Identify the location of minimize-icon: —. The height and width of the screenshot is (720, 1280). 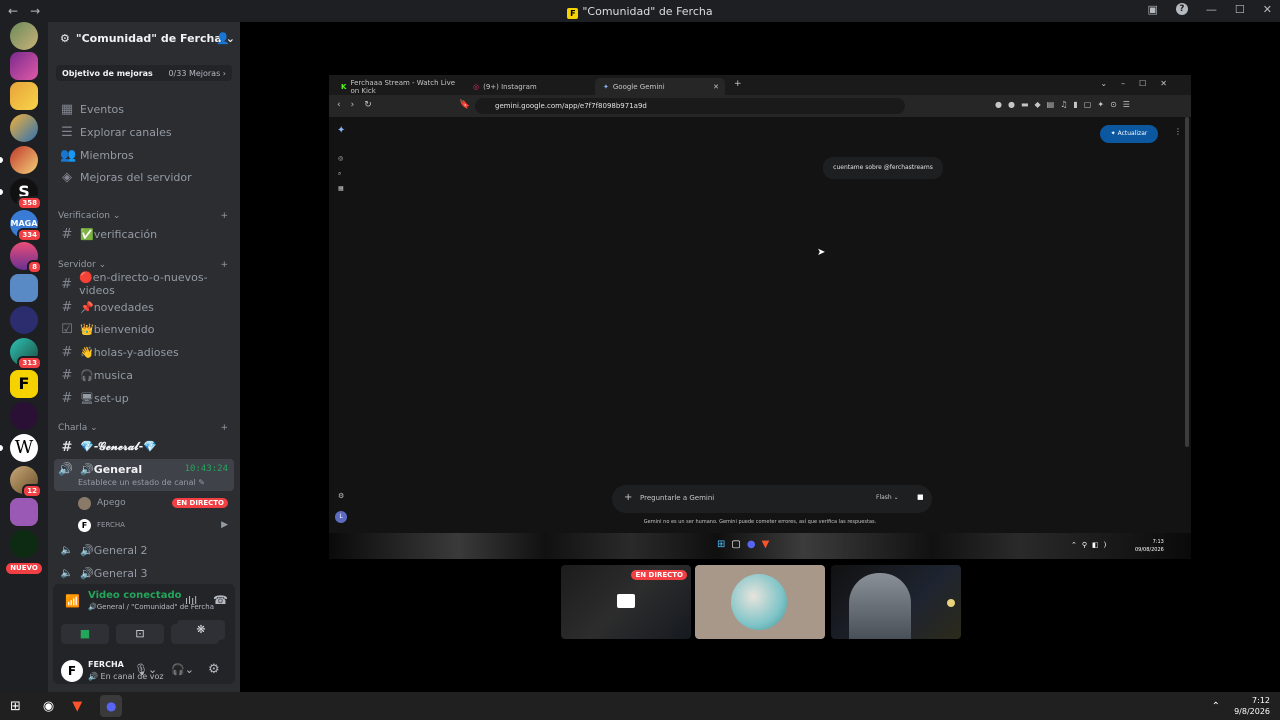
(1211, 9).